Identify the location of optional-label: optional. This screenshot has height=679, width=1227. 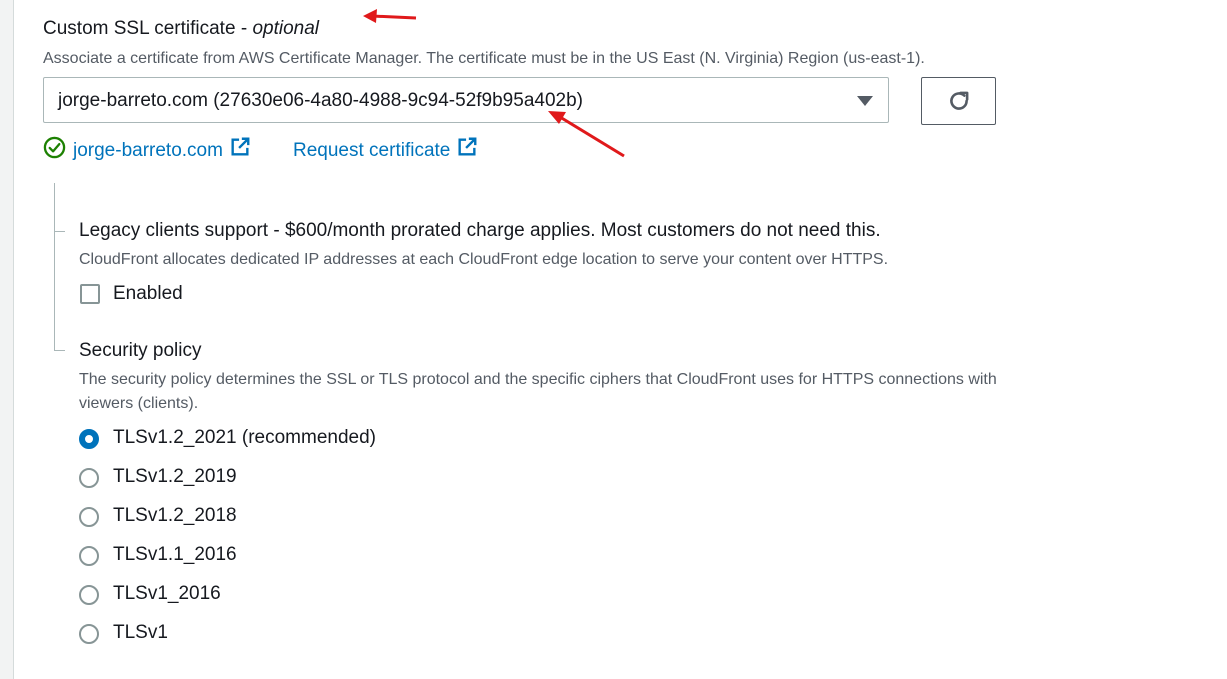
(285, 28).